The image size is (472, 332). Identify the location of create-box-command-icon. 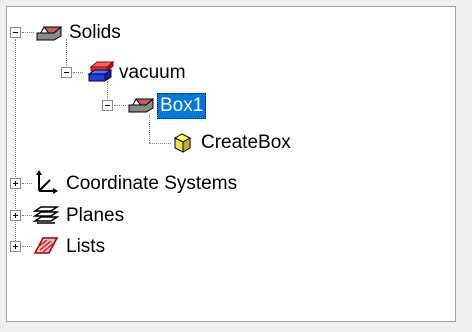
(182, 143).